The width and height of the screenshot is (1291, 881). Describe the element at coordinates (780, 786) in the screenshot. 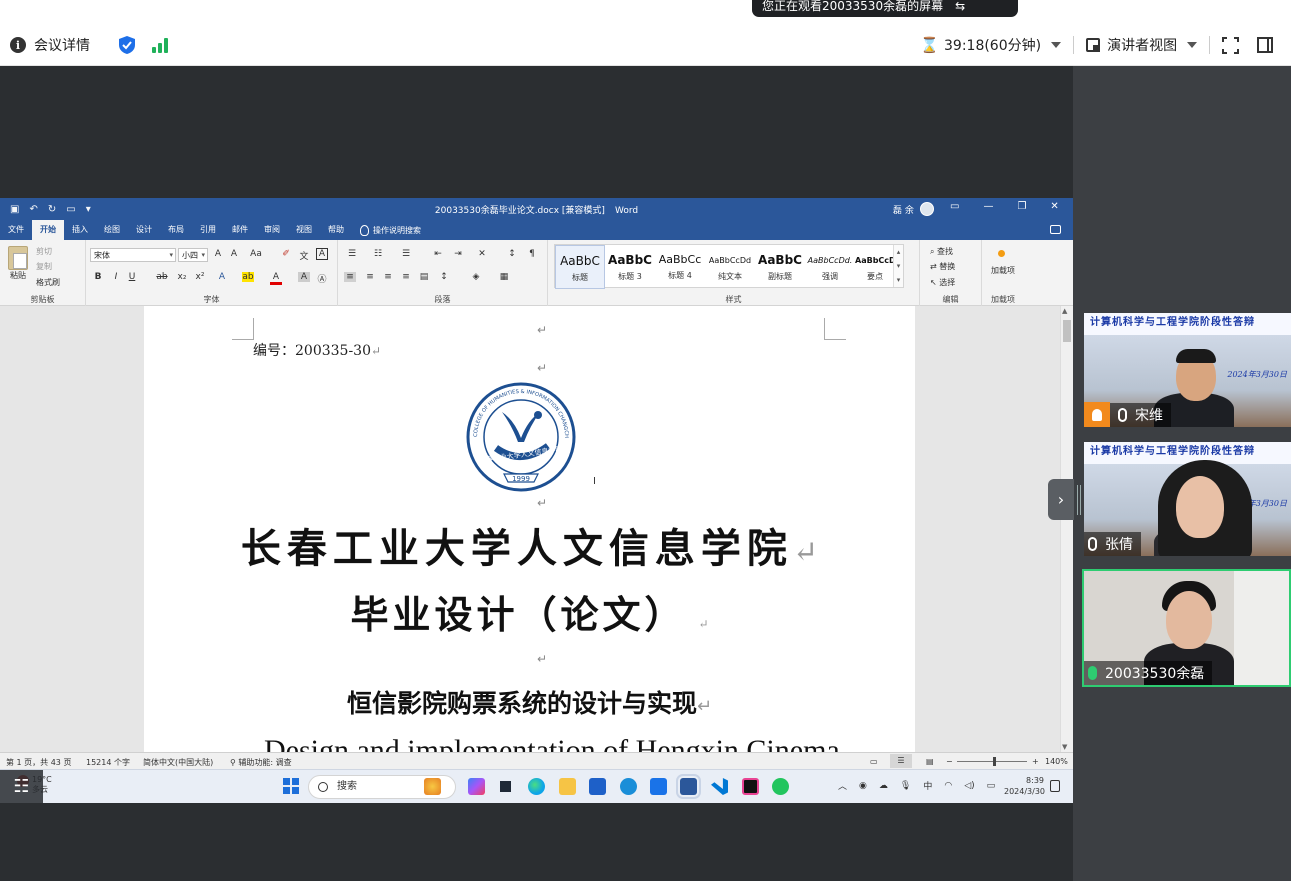

I see `wechat-icon` at that location.